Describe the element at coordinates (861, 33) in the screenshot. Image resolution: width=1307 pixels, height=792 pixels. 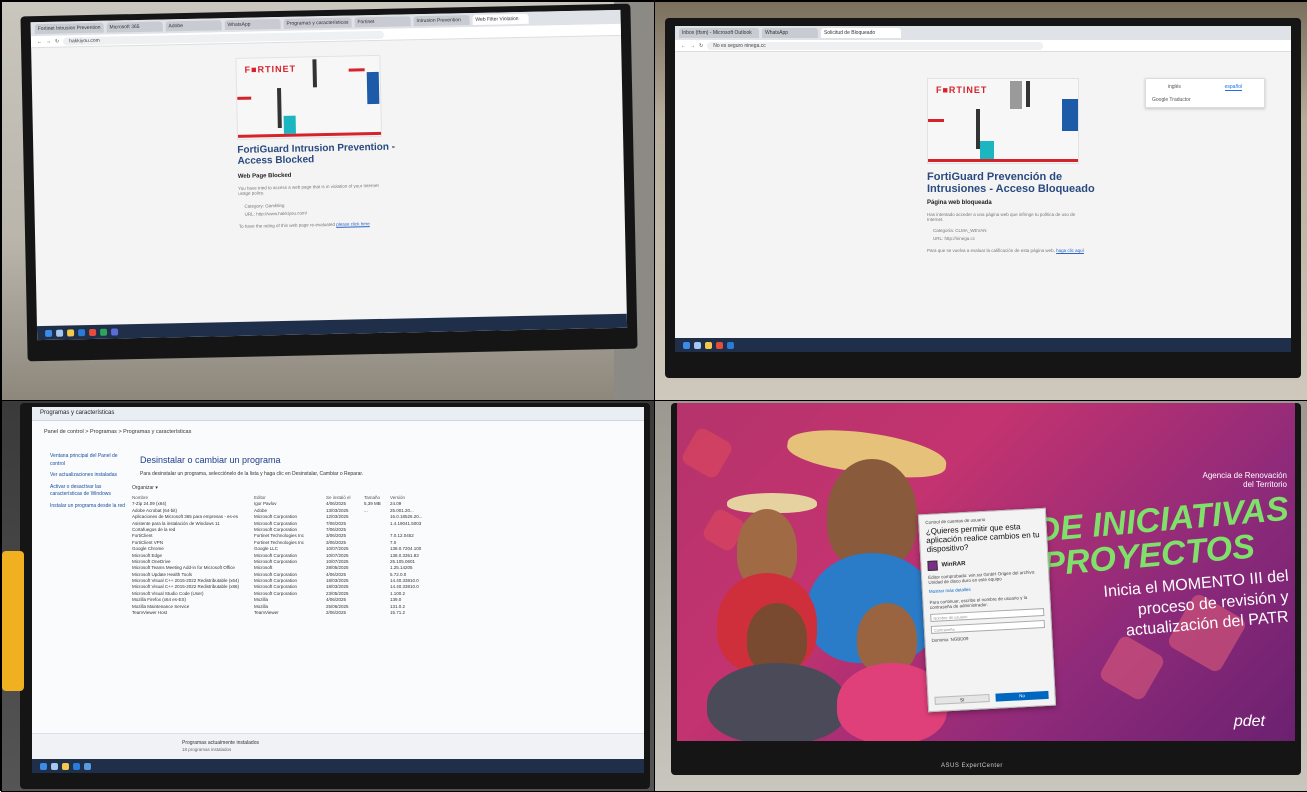
I see `browser-tab-active: Solicitud de Bloqueado` at that location.